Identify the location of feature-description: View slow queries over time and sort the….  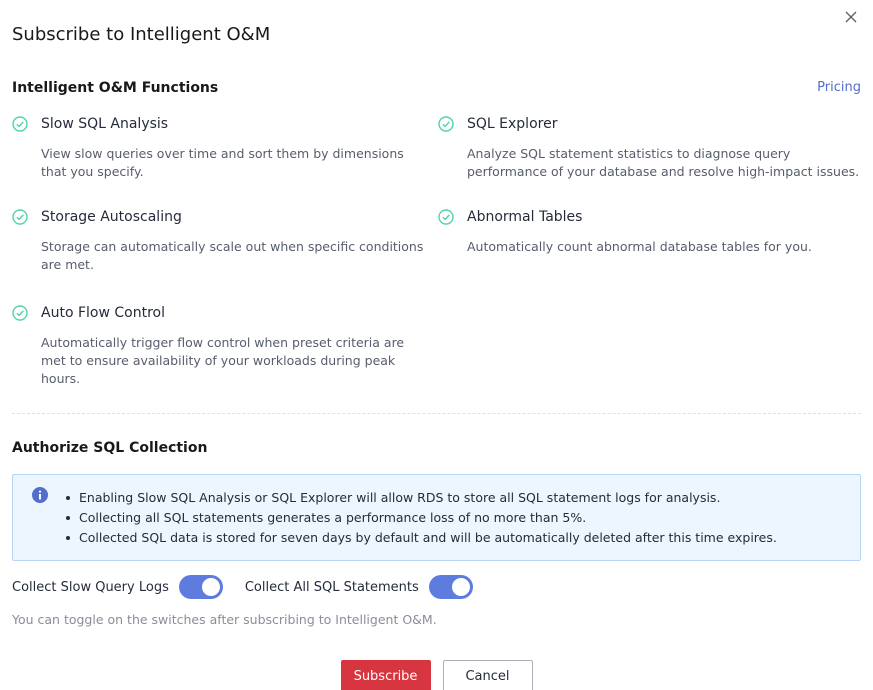
(222, 162).